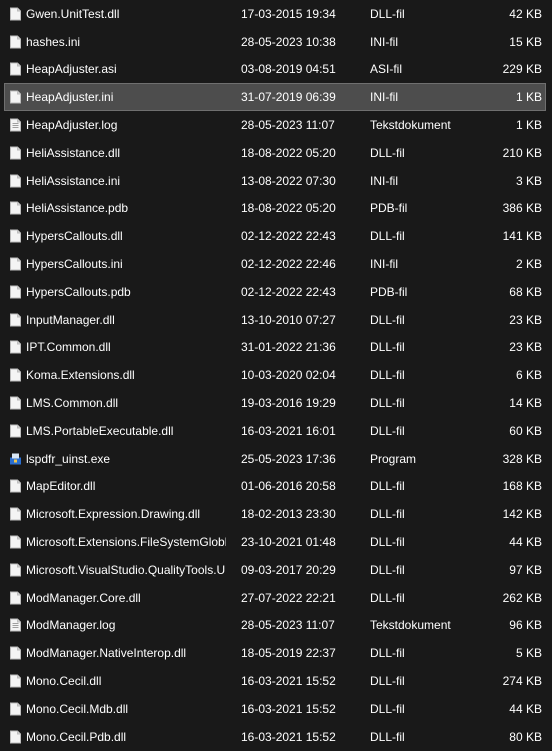  I want to click on file-modified-date: 03-08-2019 04:51, so click(288, 69).